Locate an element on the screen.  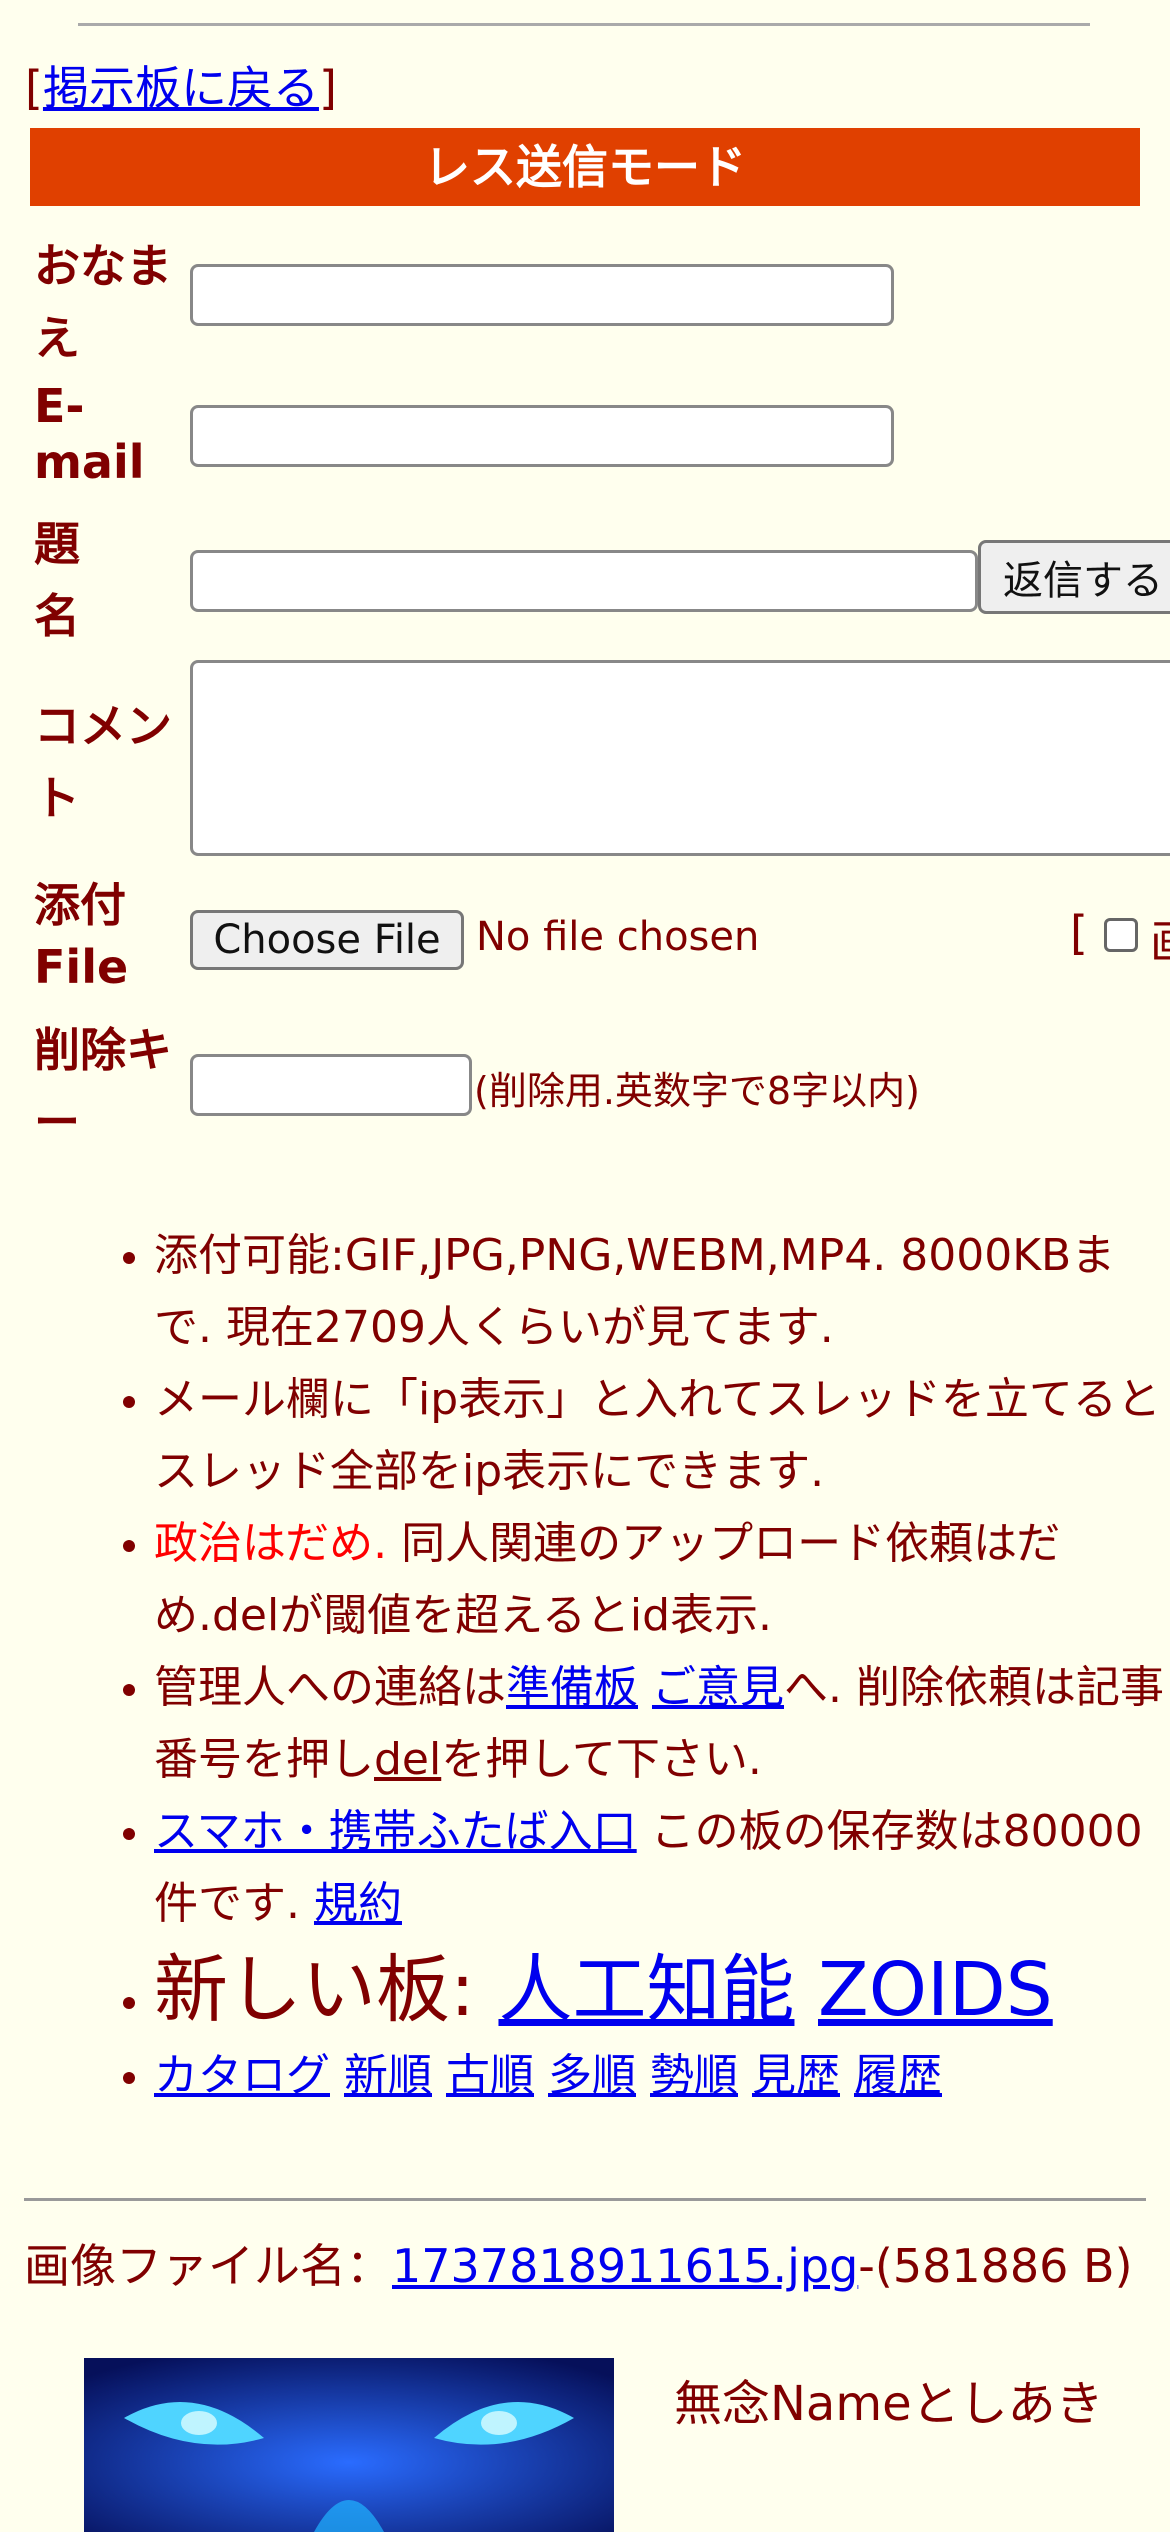
comment-textarea is located at coordinates (680, 758).